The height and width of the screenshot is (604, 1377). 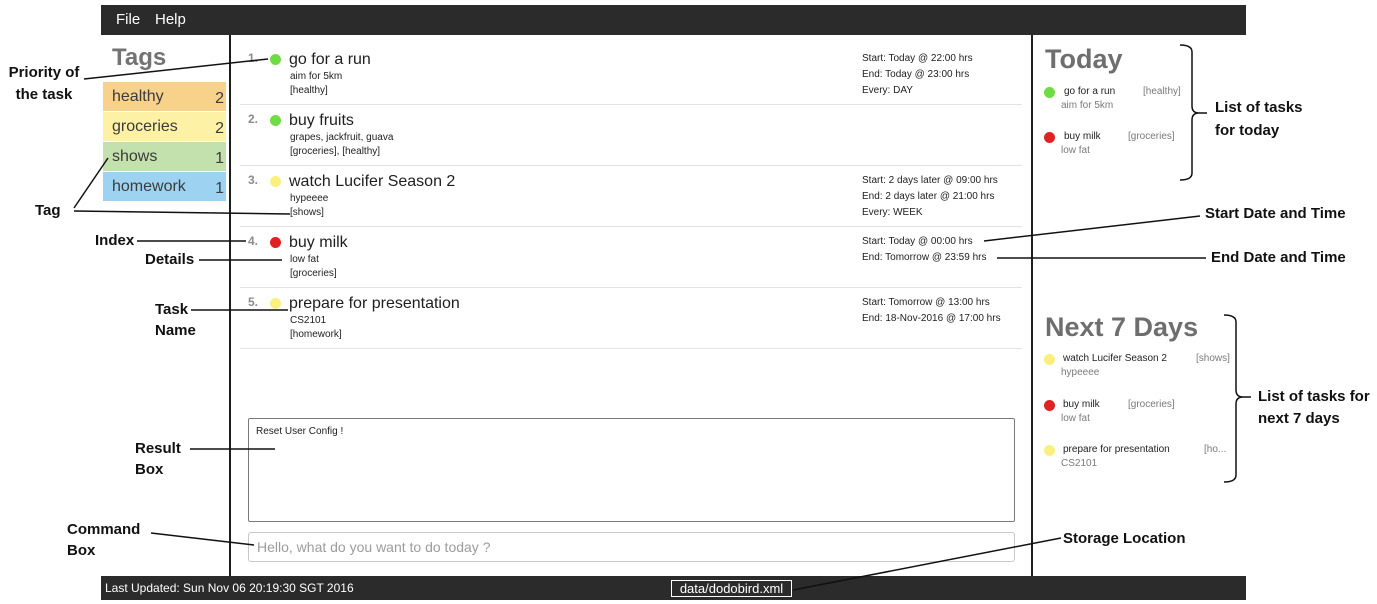 What do you see at coordinates (1278, 257) in the screenshot?
I see `annotation-end-datetime: End Date and Time` at bounding box center [1278, 257].